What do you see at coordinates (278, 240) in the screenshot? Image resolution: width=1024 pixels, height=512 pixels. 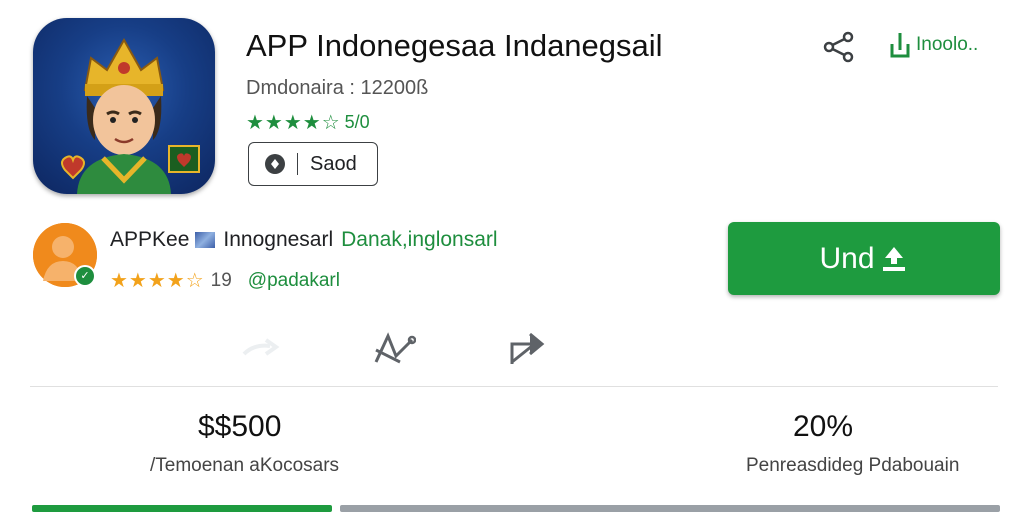 I see `developer-name: Innognesarl` at bounding box center [278, 240].